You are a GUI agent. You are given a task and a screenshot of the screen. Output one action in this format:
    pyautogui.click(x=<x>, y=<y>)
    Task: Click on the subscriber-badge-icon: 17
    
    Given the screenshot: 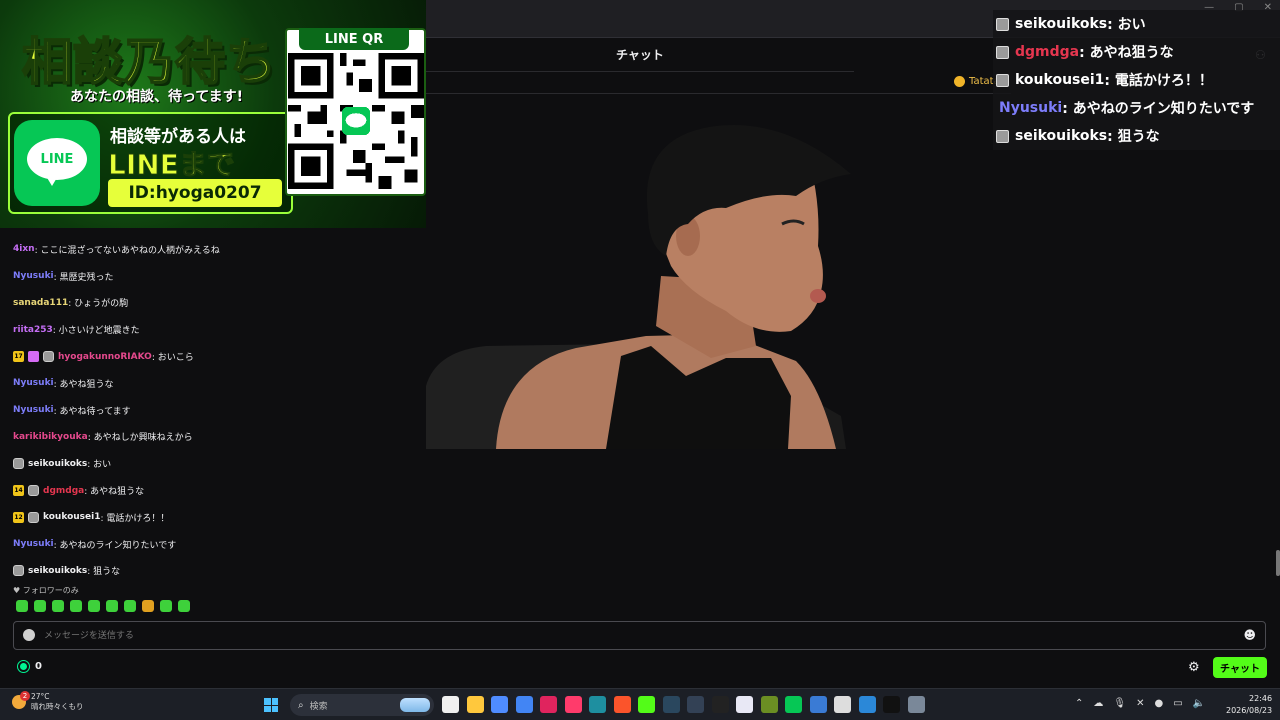 What is the action you would take?
    pyautogui.click(x=18, y=357)
    